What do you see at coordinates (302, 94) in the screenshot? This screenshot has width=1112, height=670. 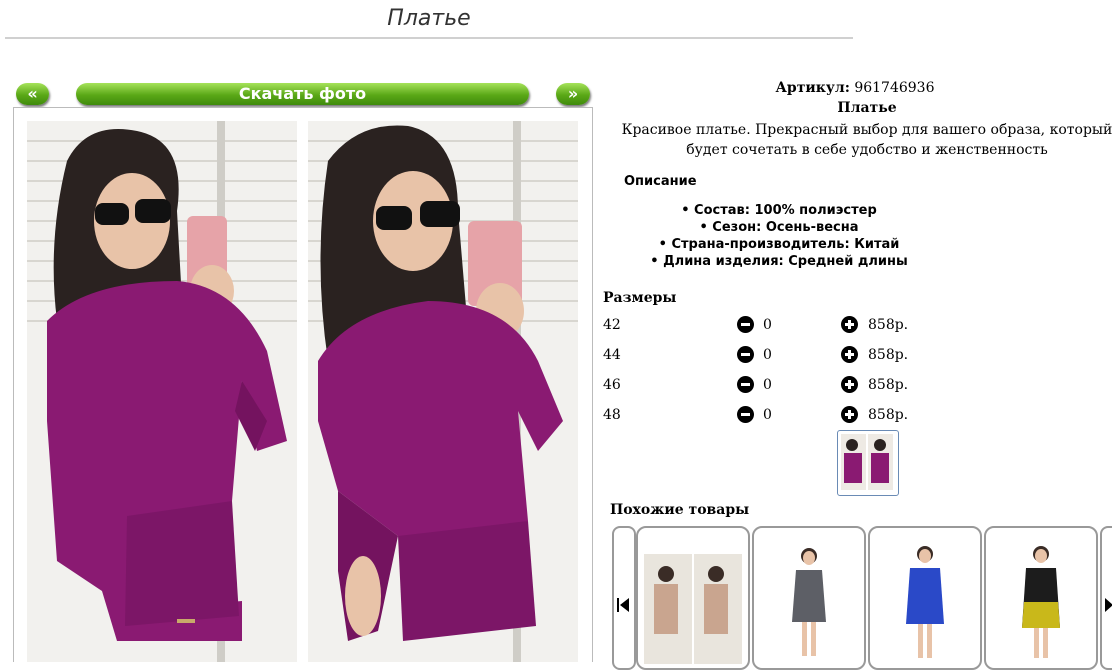 I see `download-photo-button: Скачать фото` at bounding box center [302, 94].